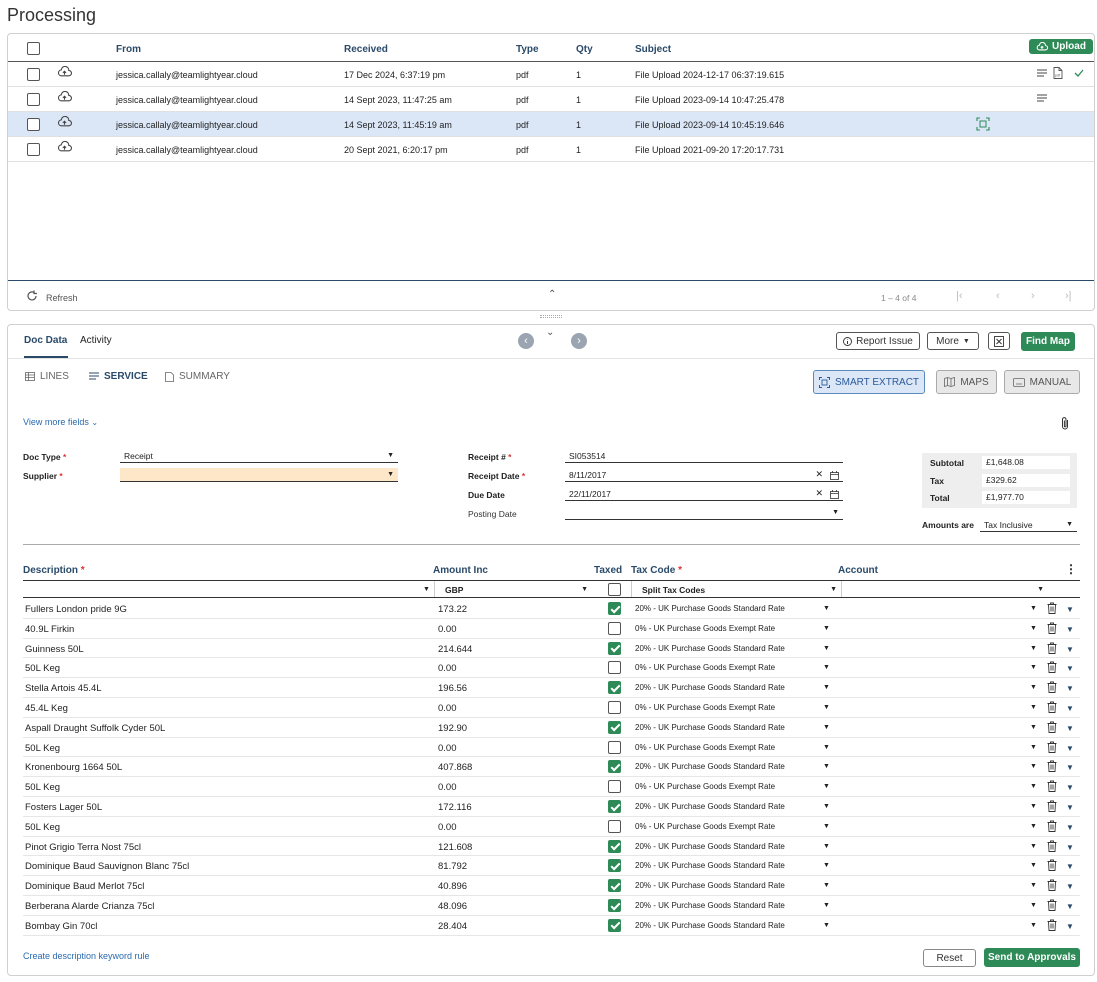 The width and height of the screenshot is (1097, 982). Describe the element at coordinates (949, 958) in the screenshot. I see `reset-button: Reset` at that location.